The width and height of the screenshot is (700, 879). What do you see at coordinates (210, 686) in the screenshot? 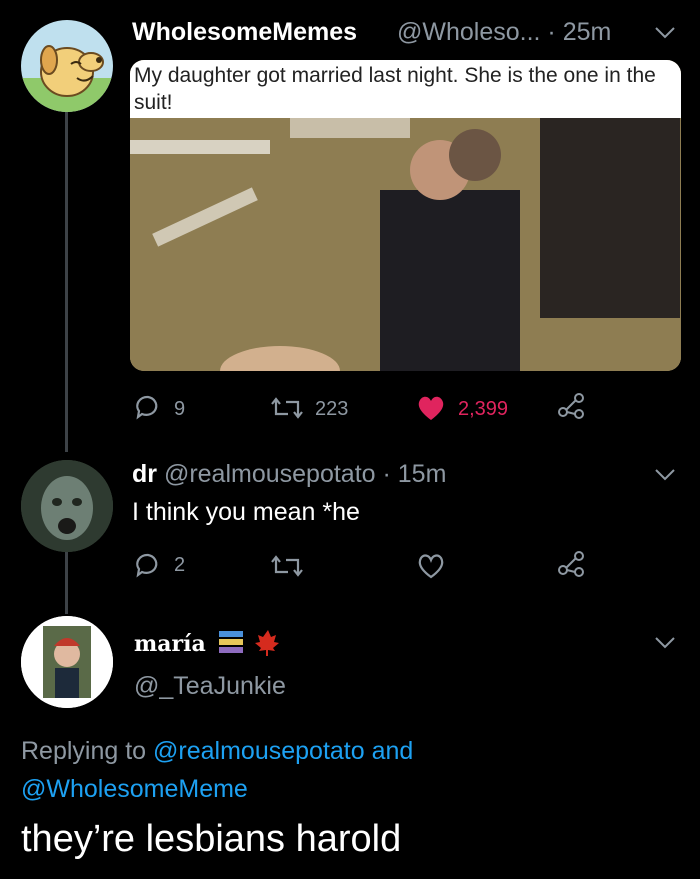
I see `tweet3-handle: @_TeaJunkie` at bounding box center [210, 686].